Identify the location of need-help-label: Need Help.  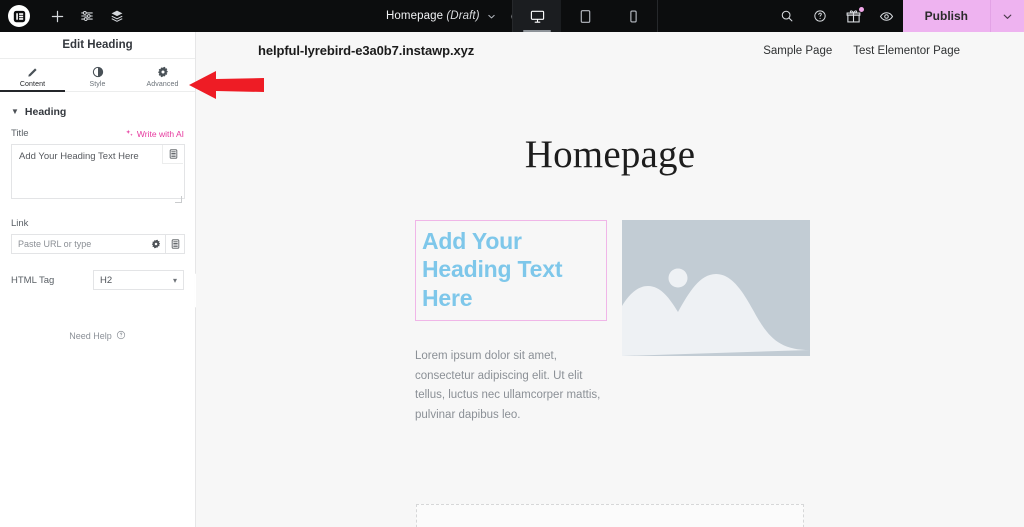
(90, 336).